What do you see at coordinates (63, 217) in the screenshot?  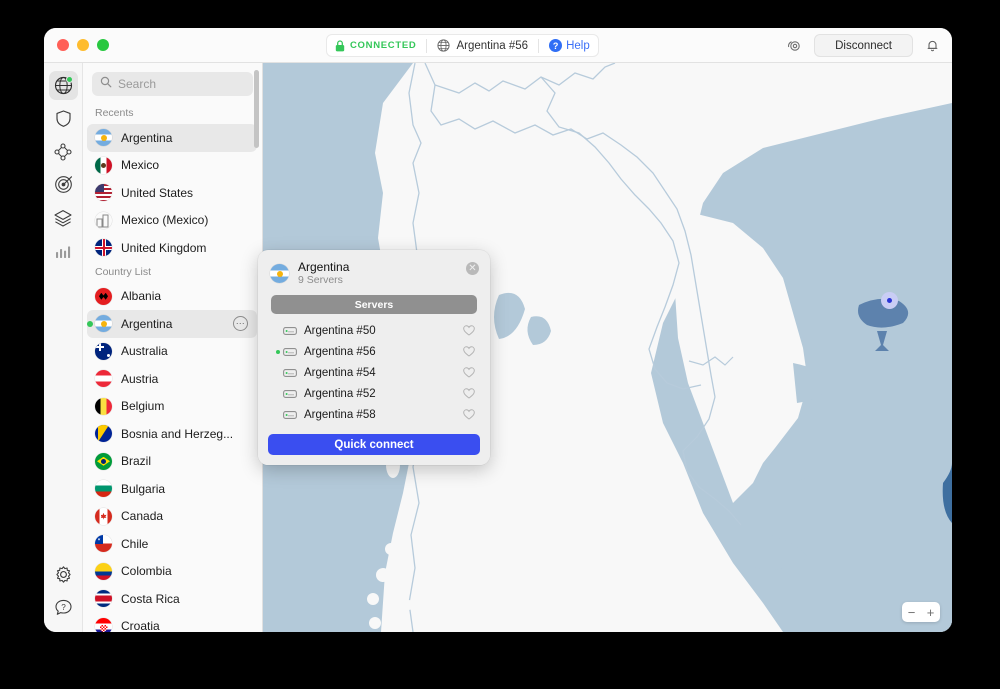 I see `sidebar-item-file-share` at bounding box center [63, 217].